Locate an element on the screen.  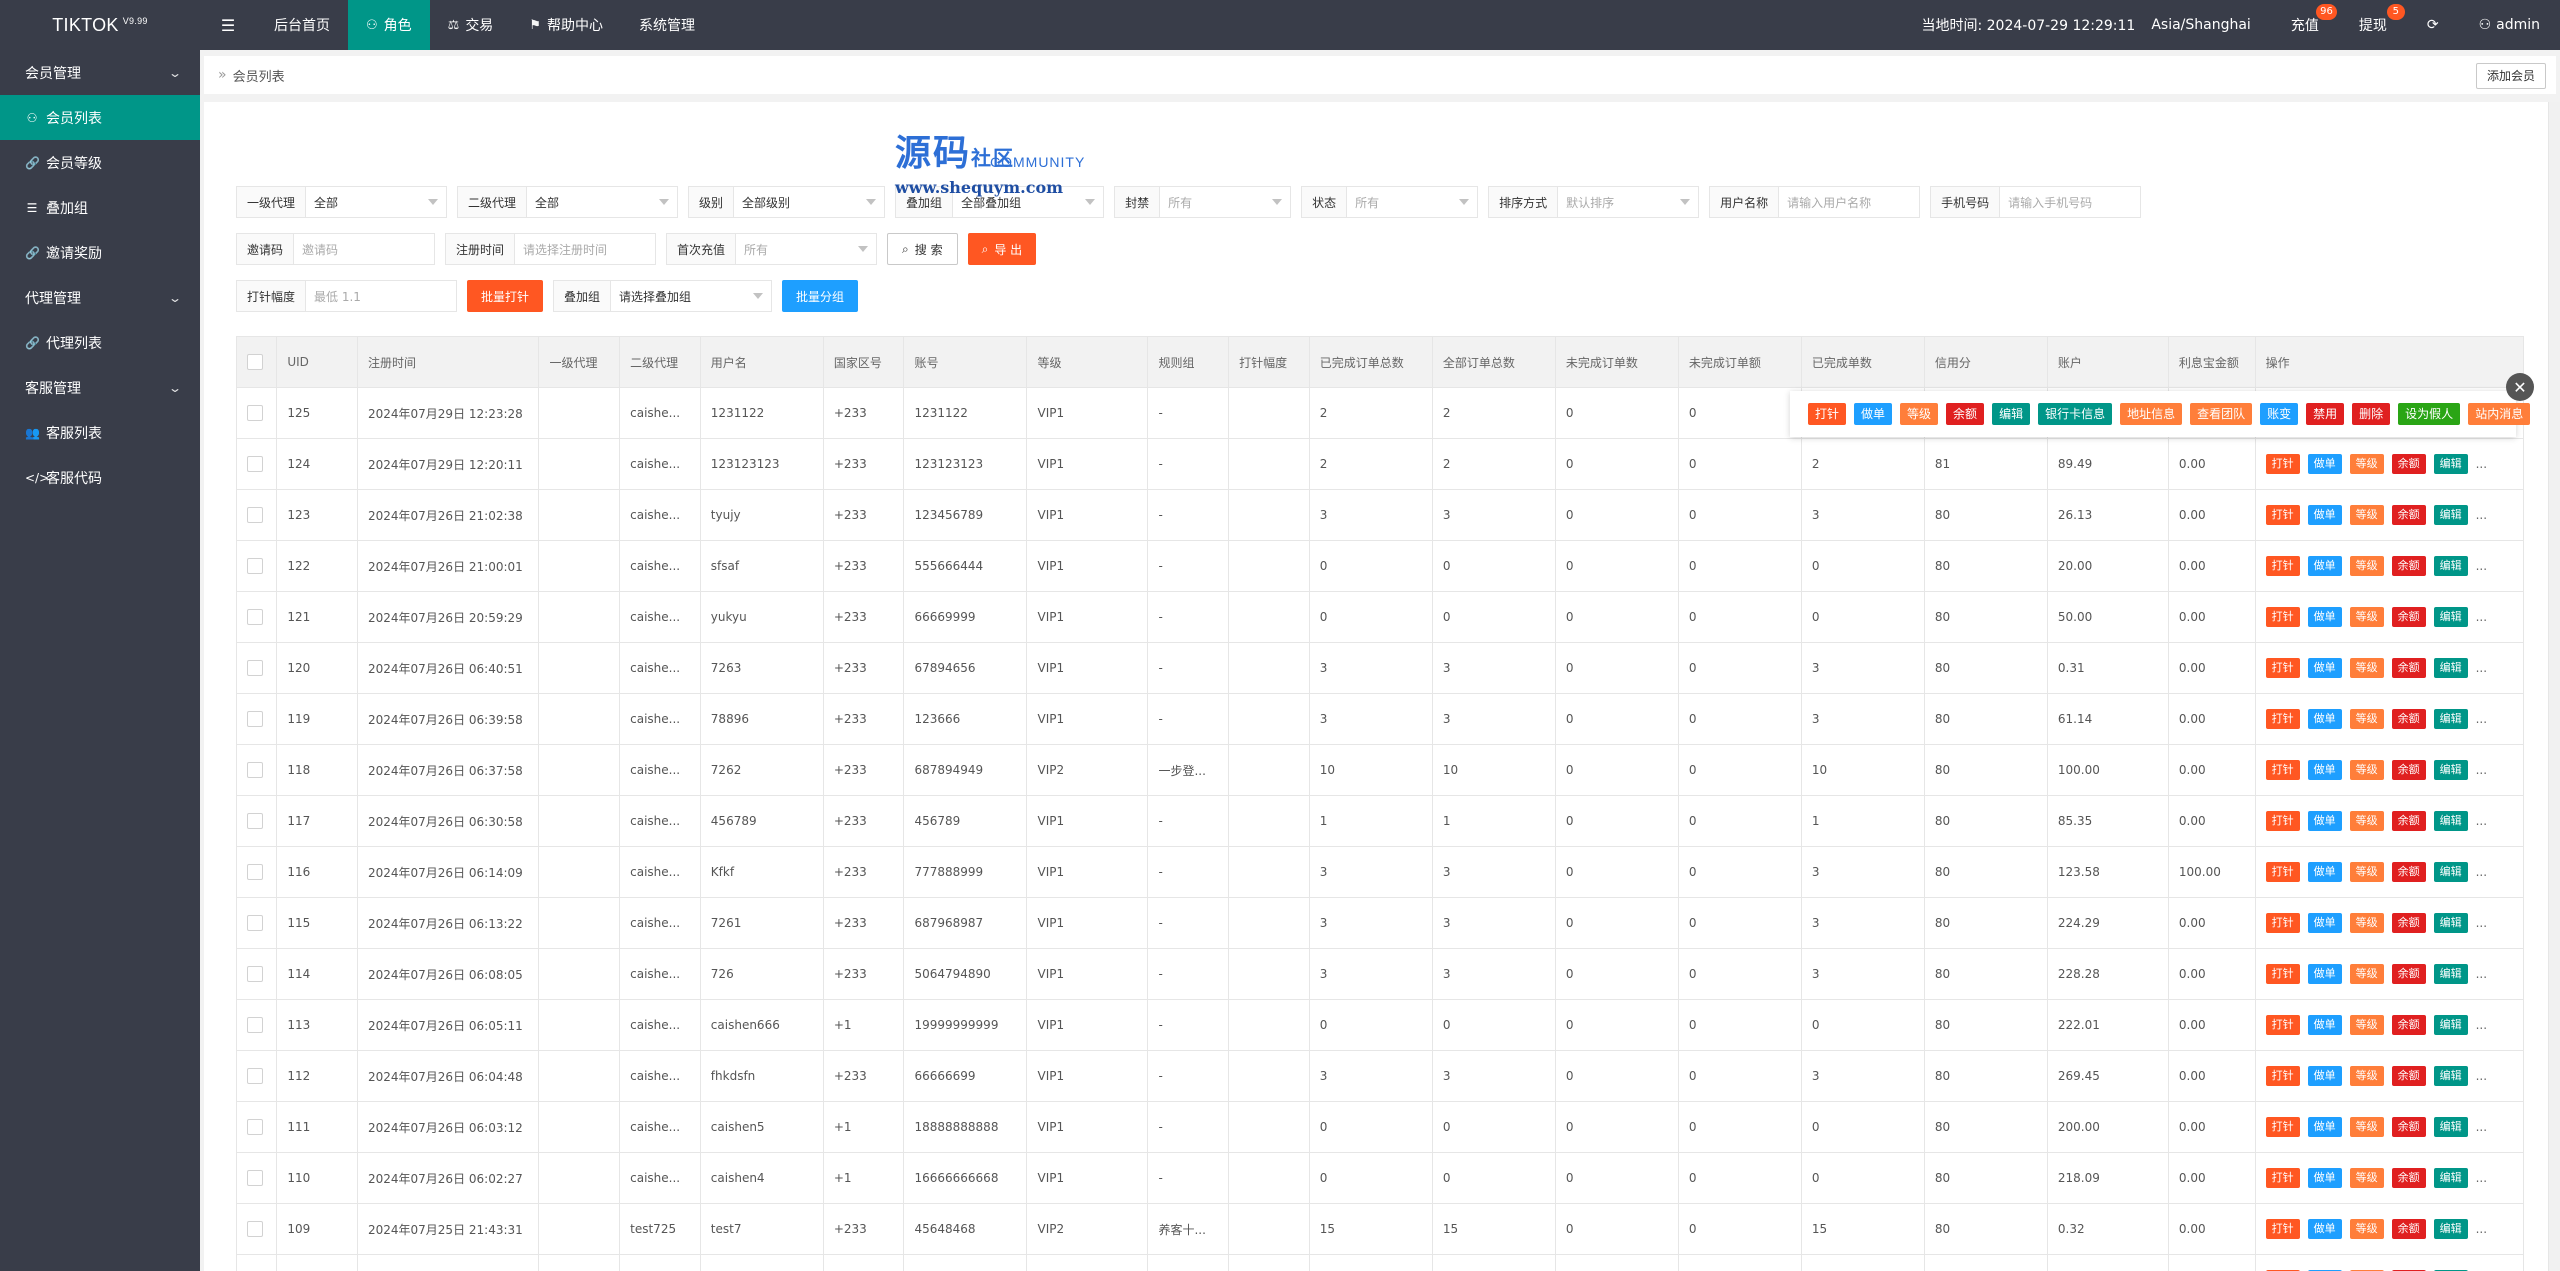
sidebar-group-2: 客服管理 ⌄ is located at coordinates (100, 387).